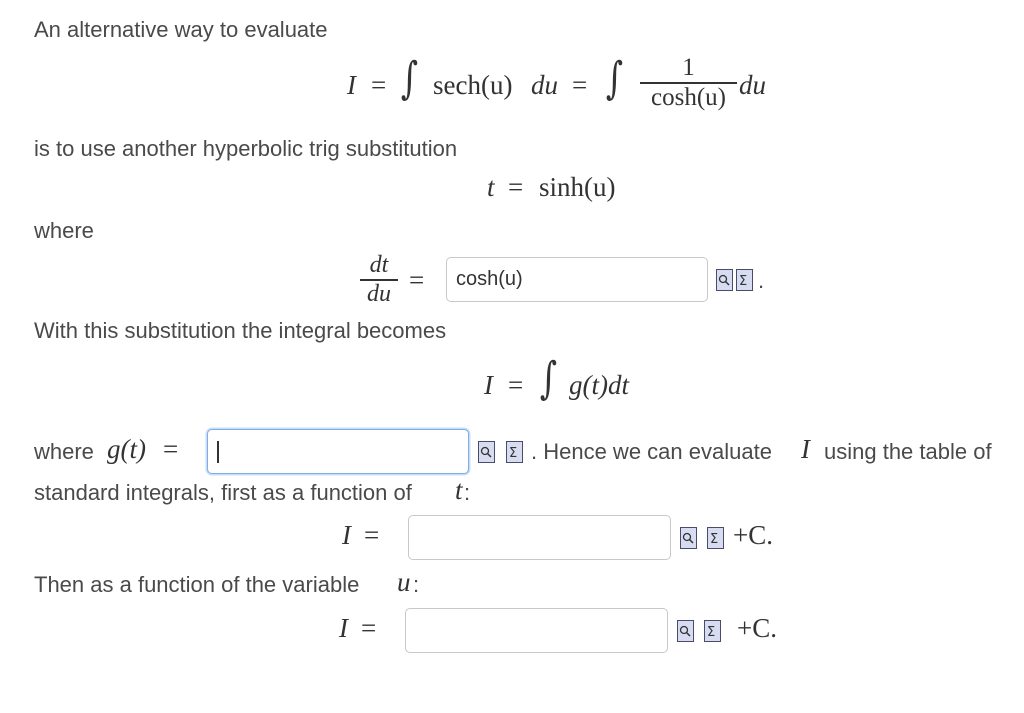 This screenshot has width=1024, height=713. What do you see at coordinates (473, 85) in the screenshot?
I see `sech-expression: sech(u)` at bounding box center [473, 85].